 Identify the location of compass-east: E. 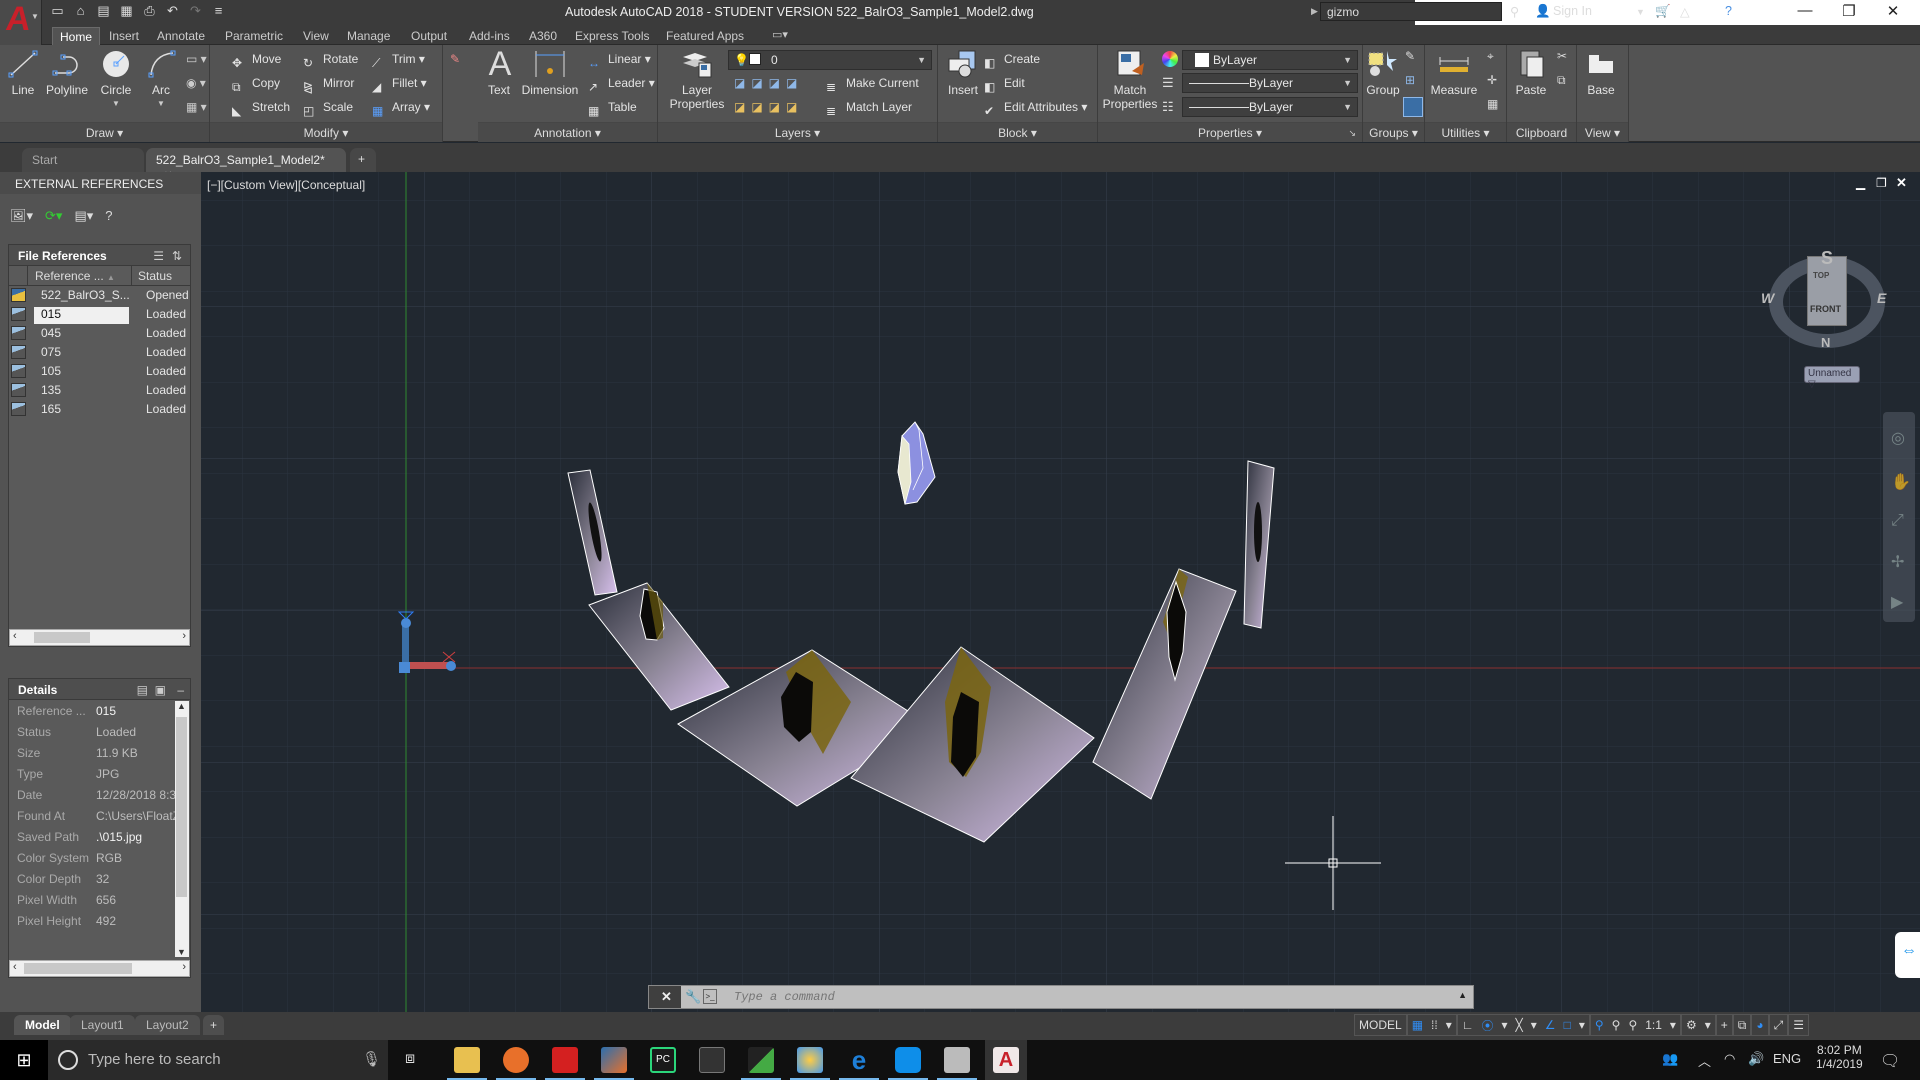
(1881, 298).